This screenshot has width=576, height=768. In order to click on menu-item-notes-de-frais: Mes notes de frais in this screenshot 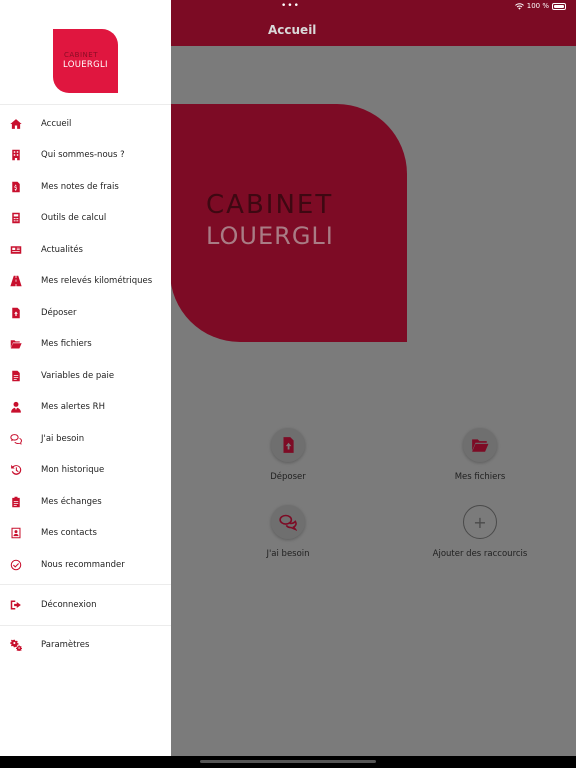, I will do `click(85, 187)`.